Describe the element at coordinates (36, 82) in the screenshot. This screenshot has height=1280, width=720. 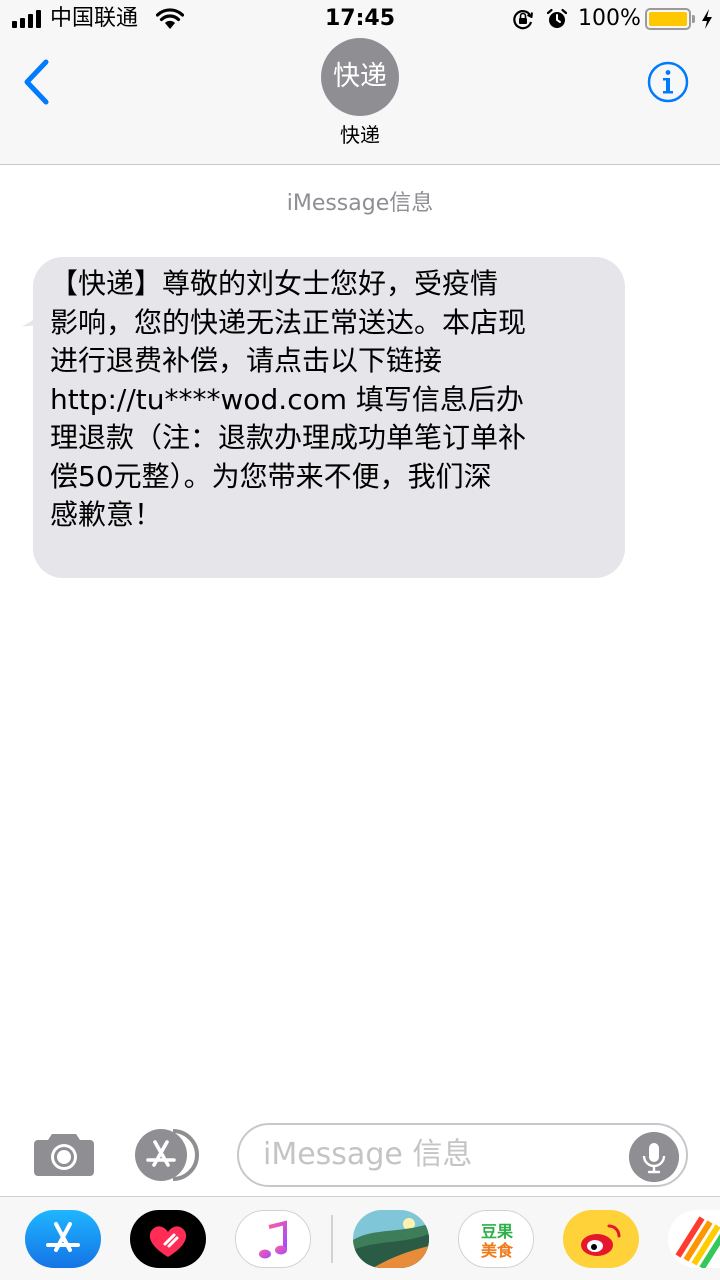
I see `back-chevron-icon` at that location.